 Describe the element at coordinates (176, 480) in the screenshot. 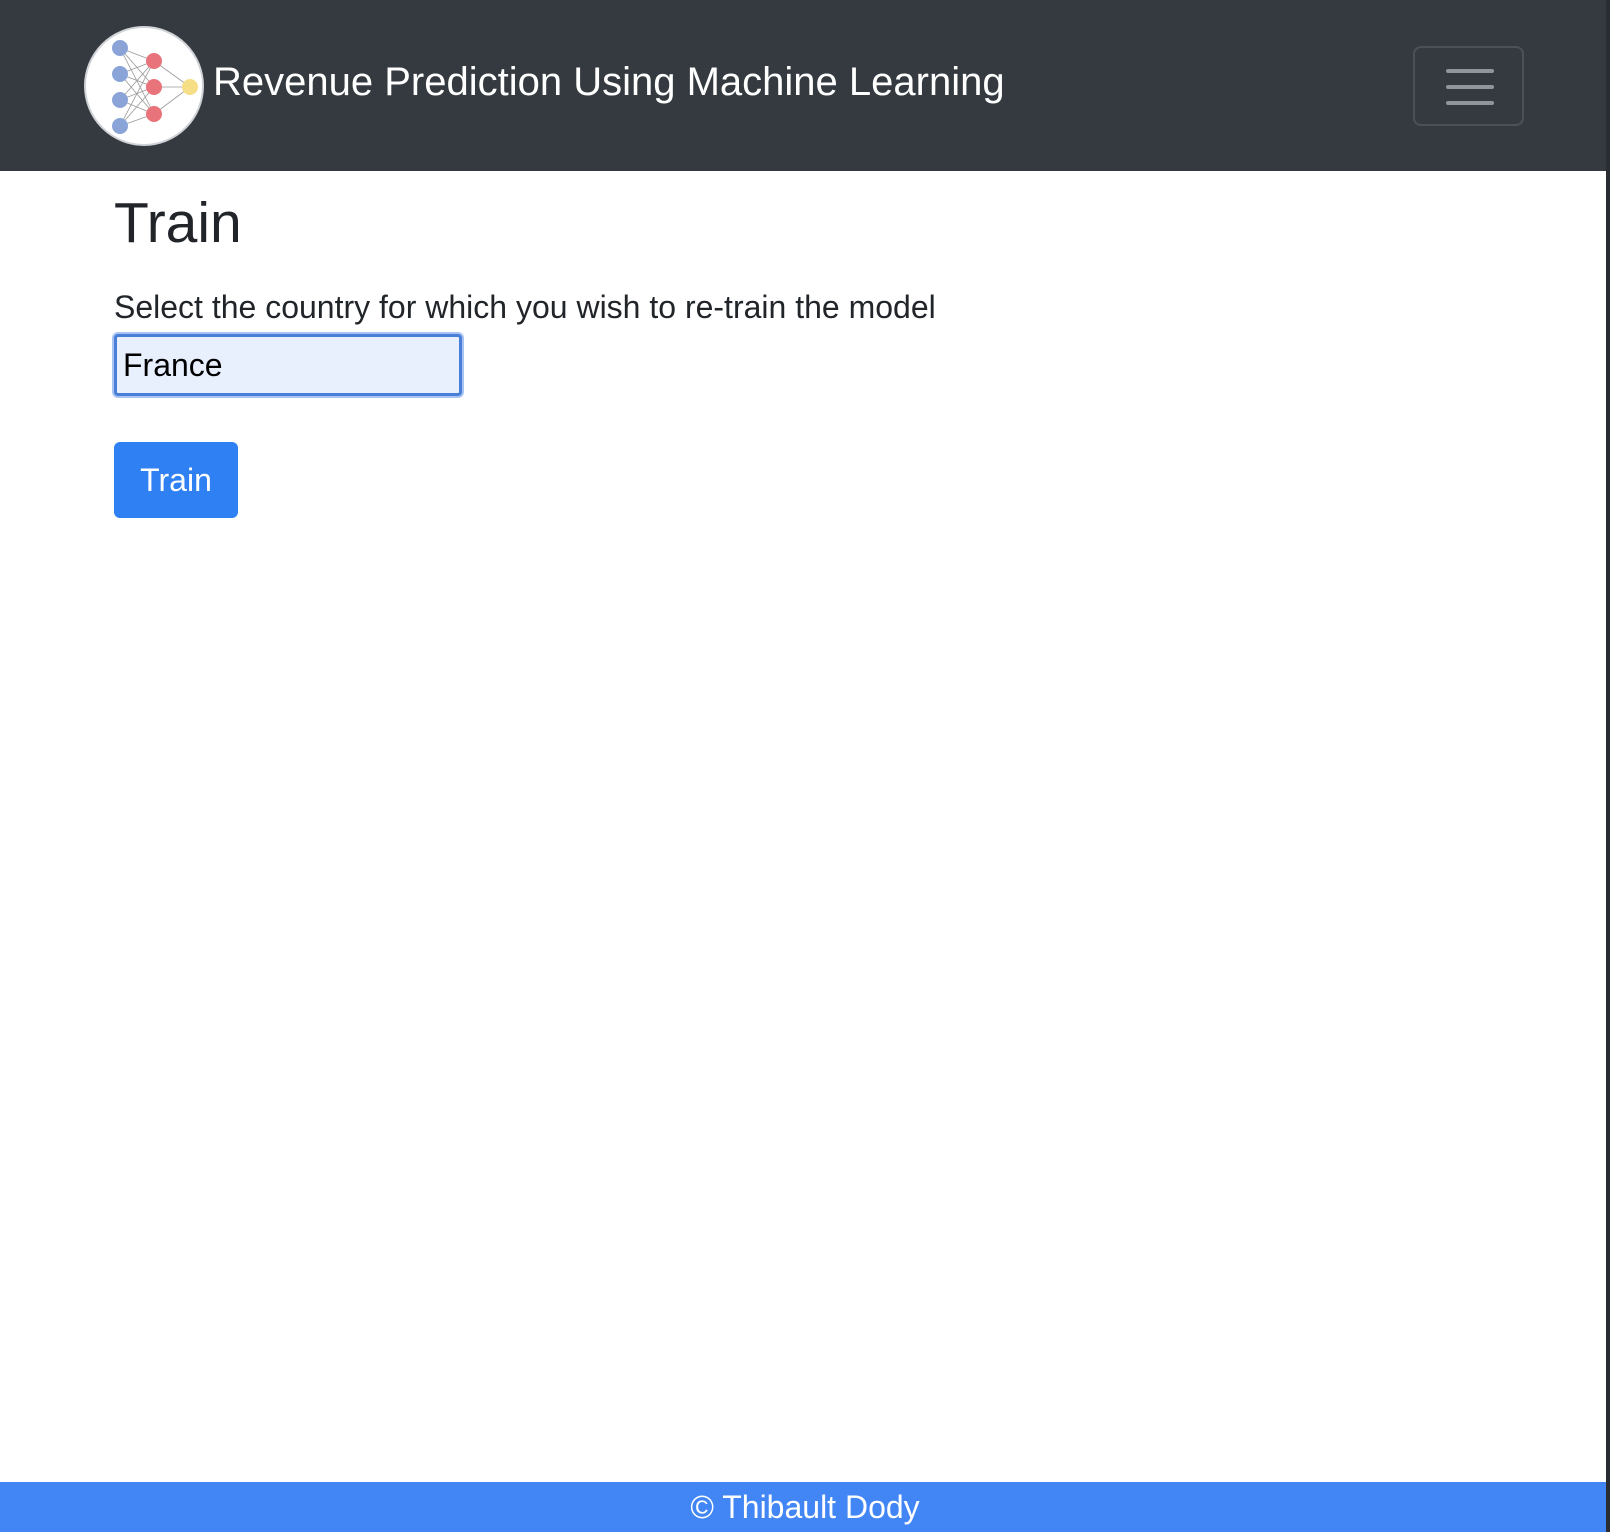

I see `train-button: Train` at that location.